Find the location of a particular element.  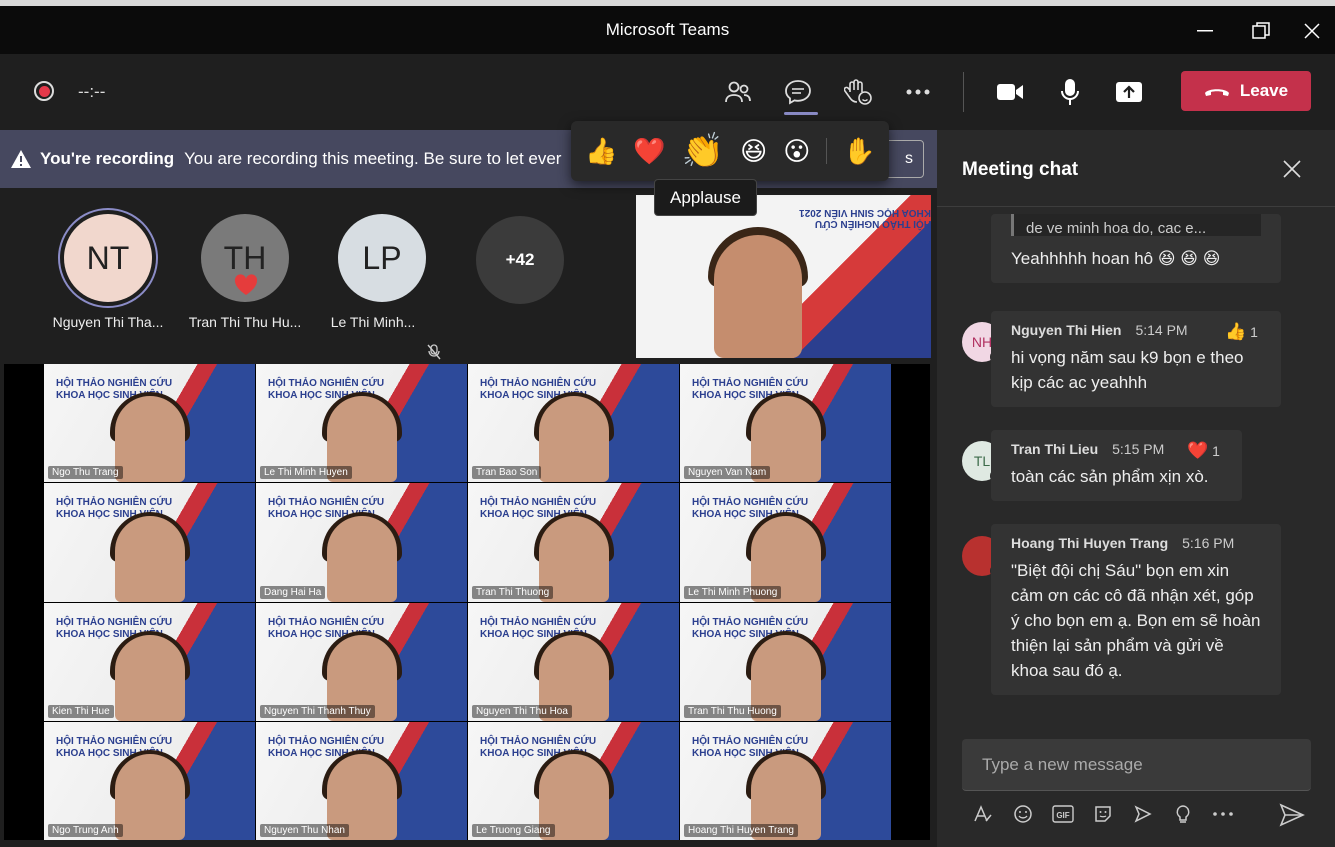

share-tray-icon is located at coordinates (1129, 92).